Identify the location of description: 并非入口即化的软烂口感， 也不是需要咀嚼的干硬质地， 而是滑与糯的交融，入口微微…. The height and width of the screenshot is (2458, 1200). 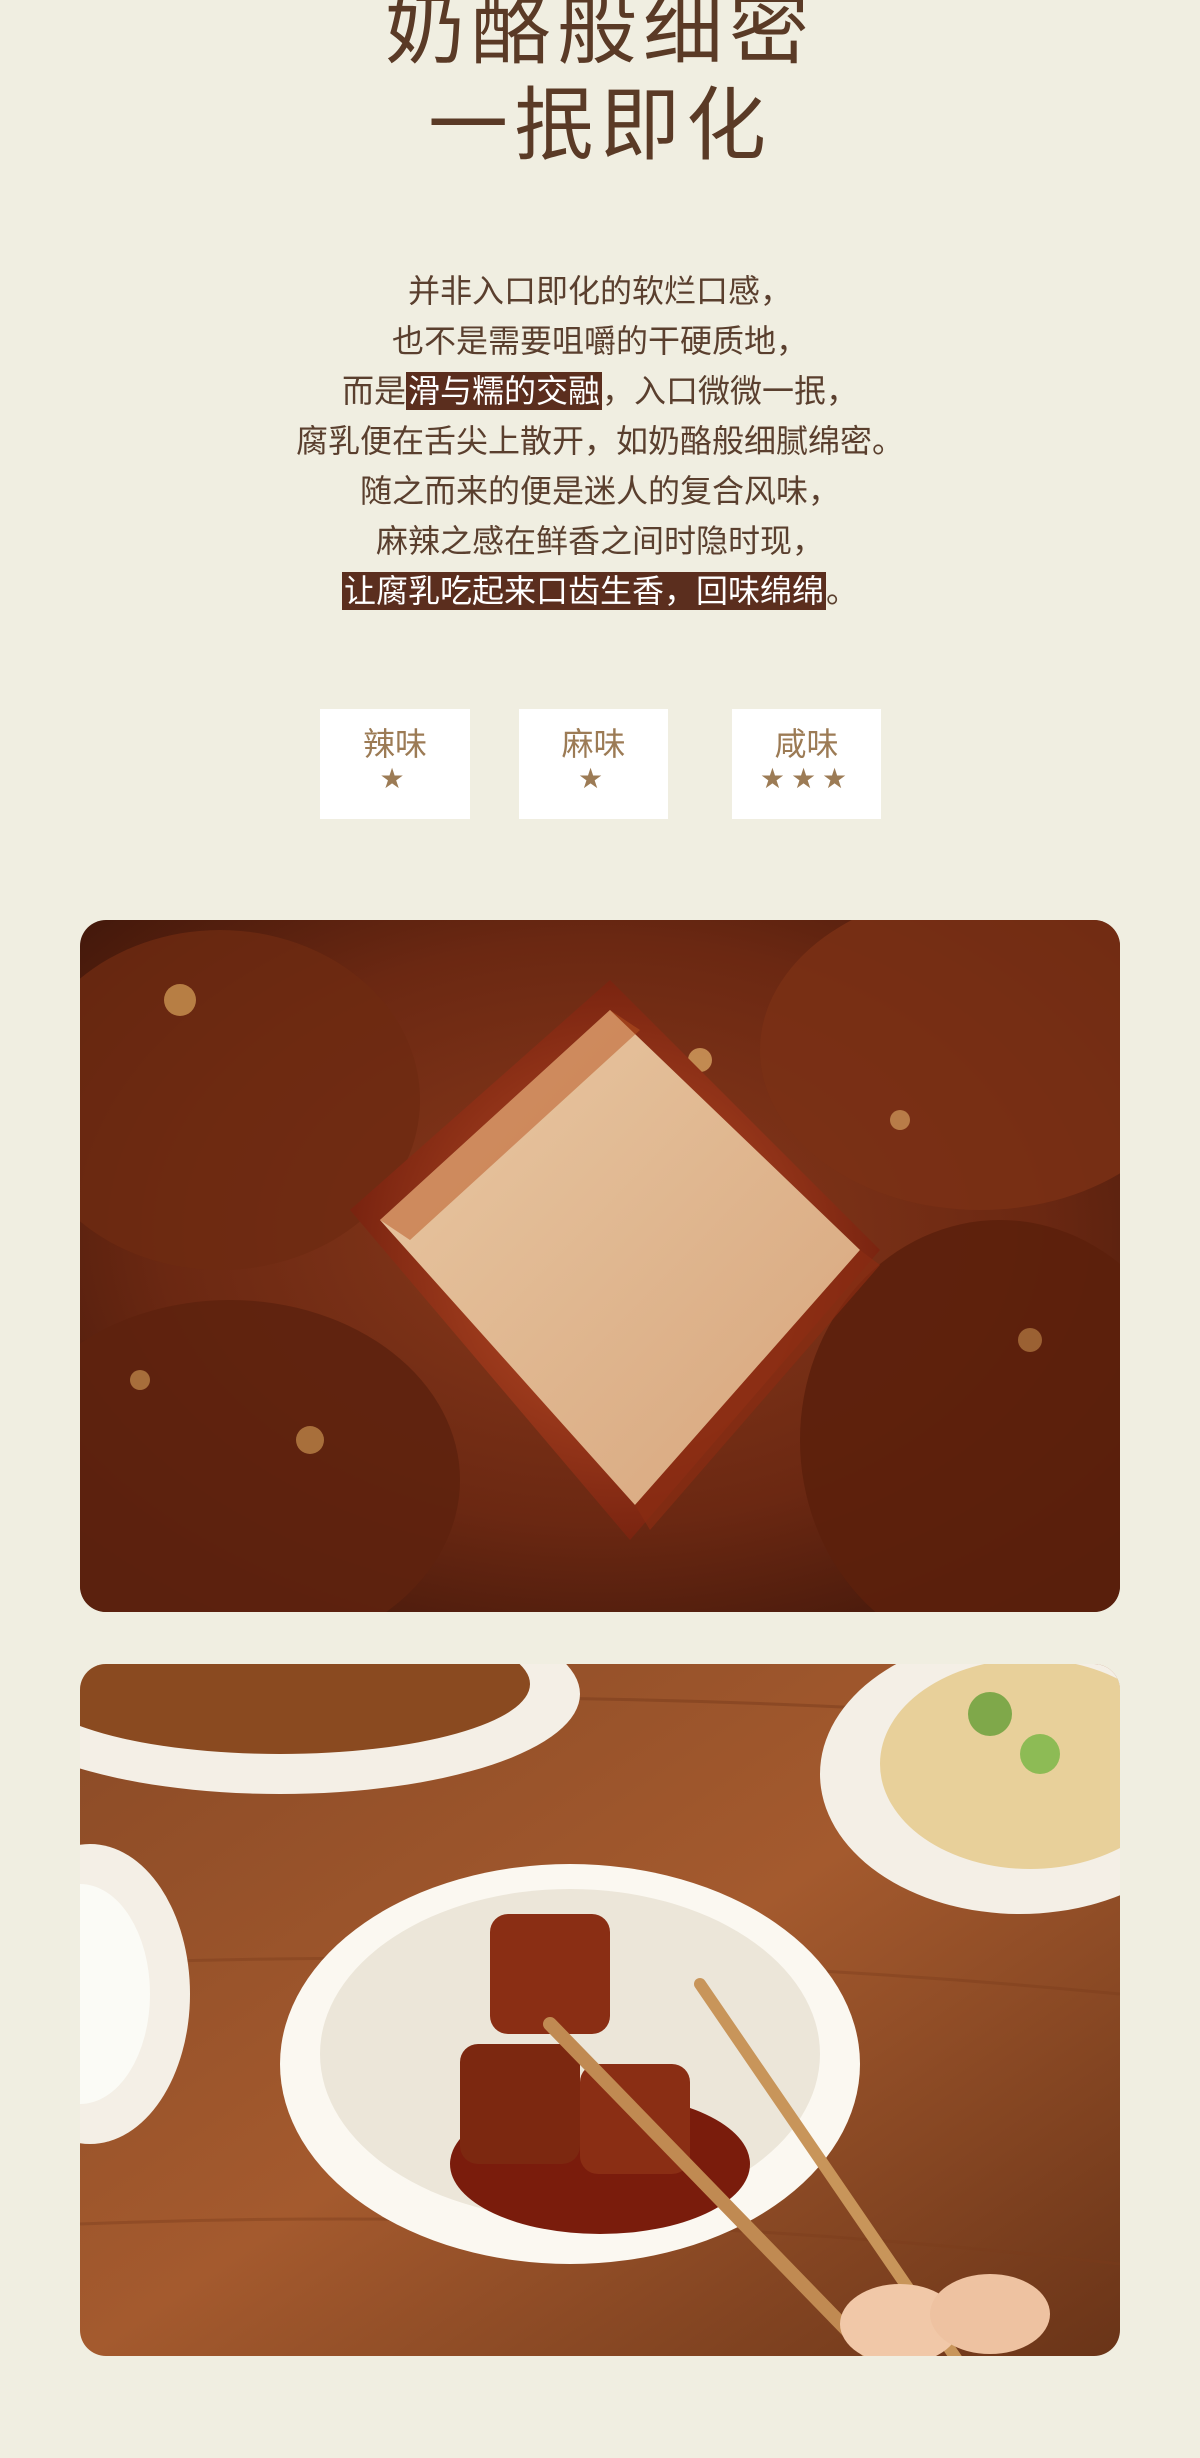
(600, 441).